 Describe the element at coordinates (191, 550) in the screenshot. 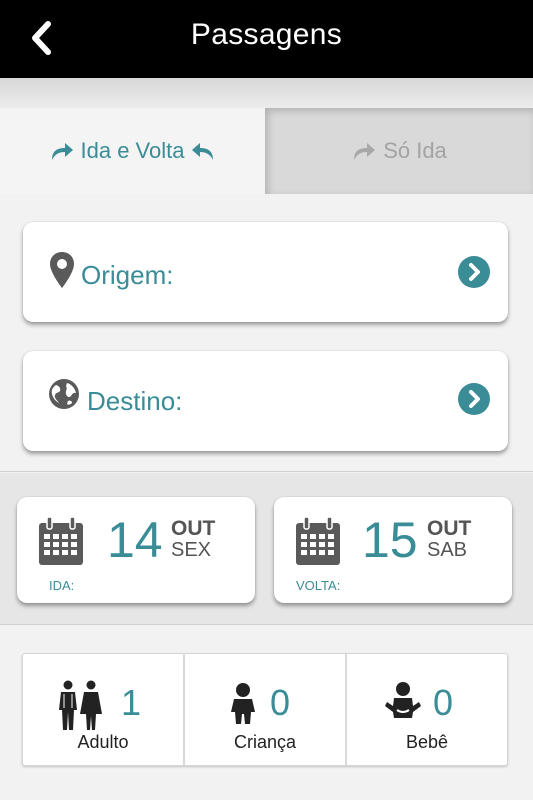

I see `departure-weekday: SEX` at that location.